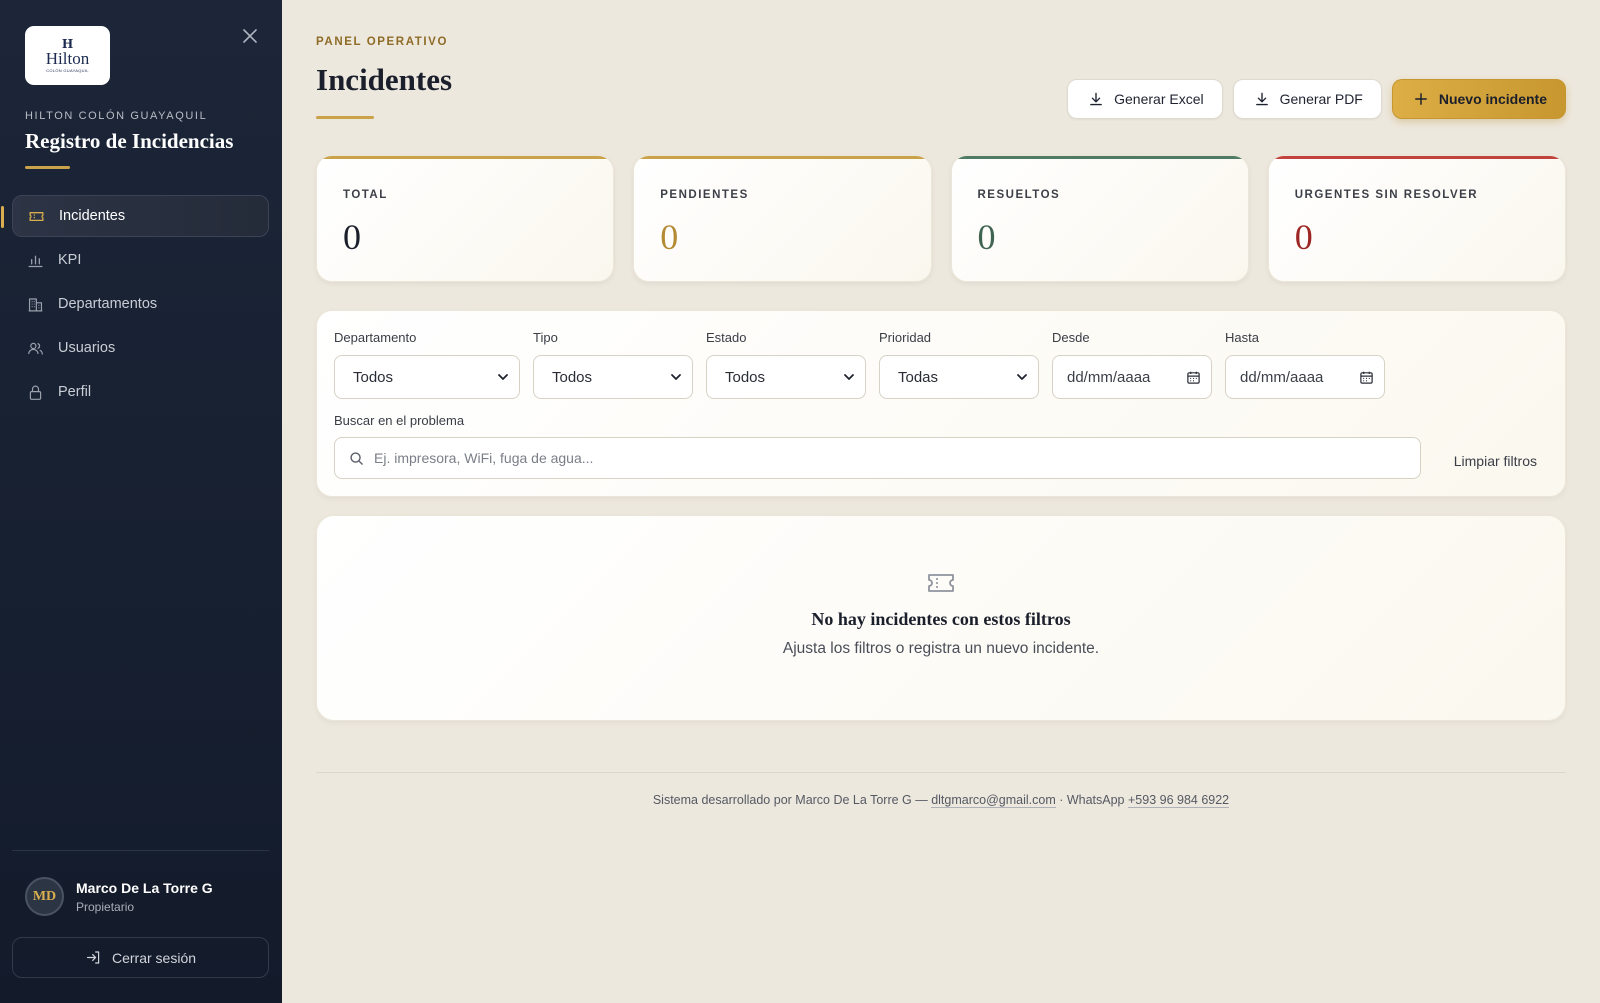  I want to click on clear-filters-button: Limpiar filtros, so click(1495, 461).